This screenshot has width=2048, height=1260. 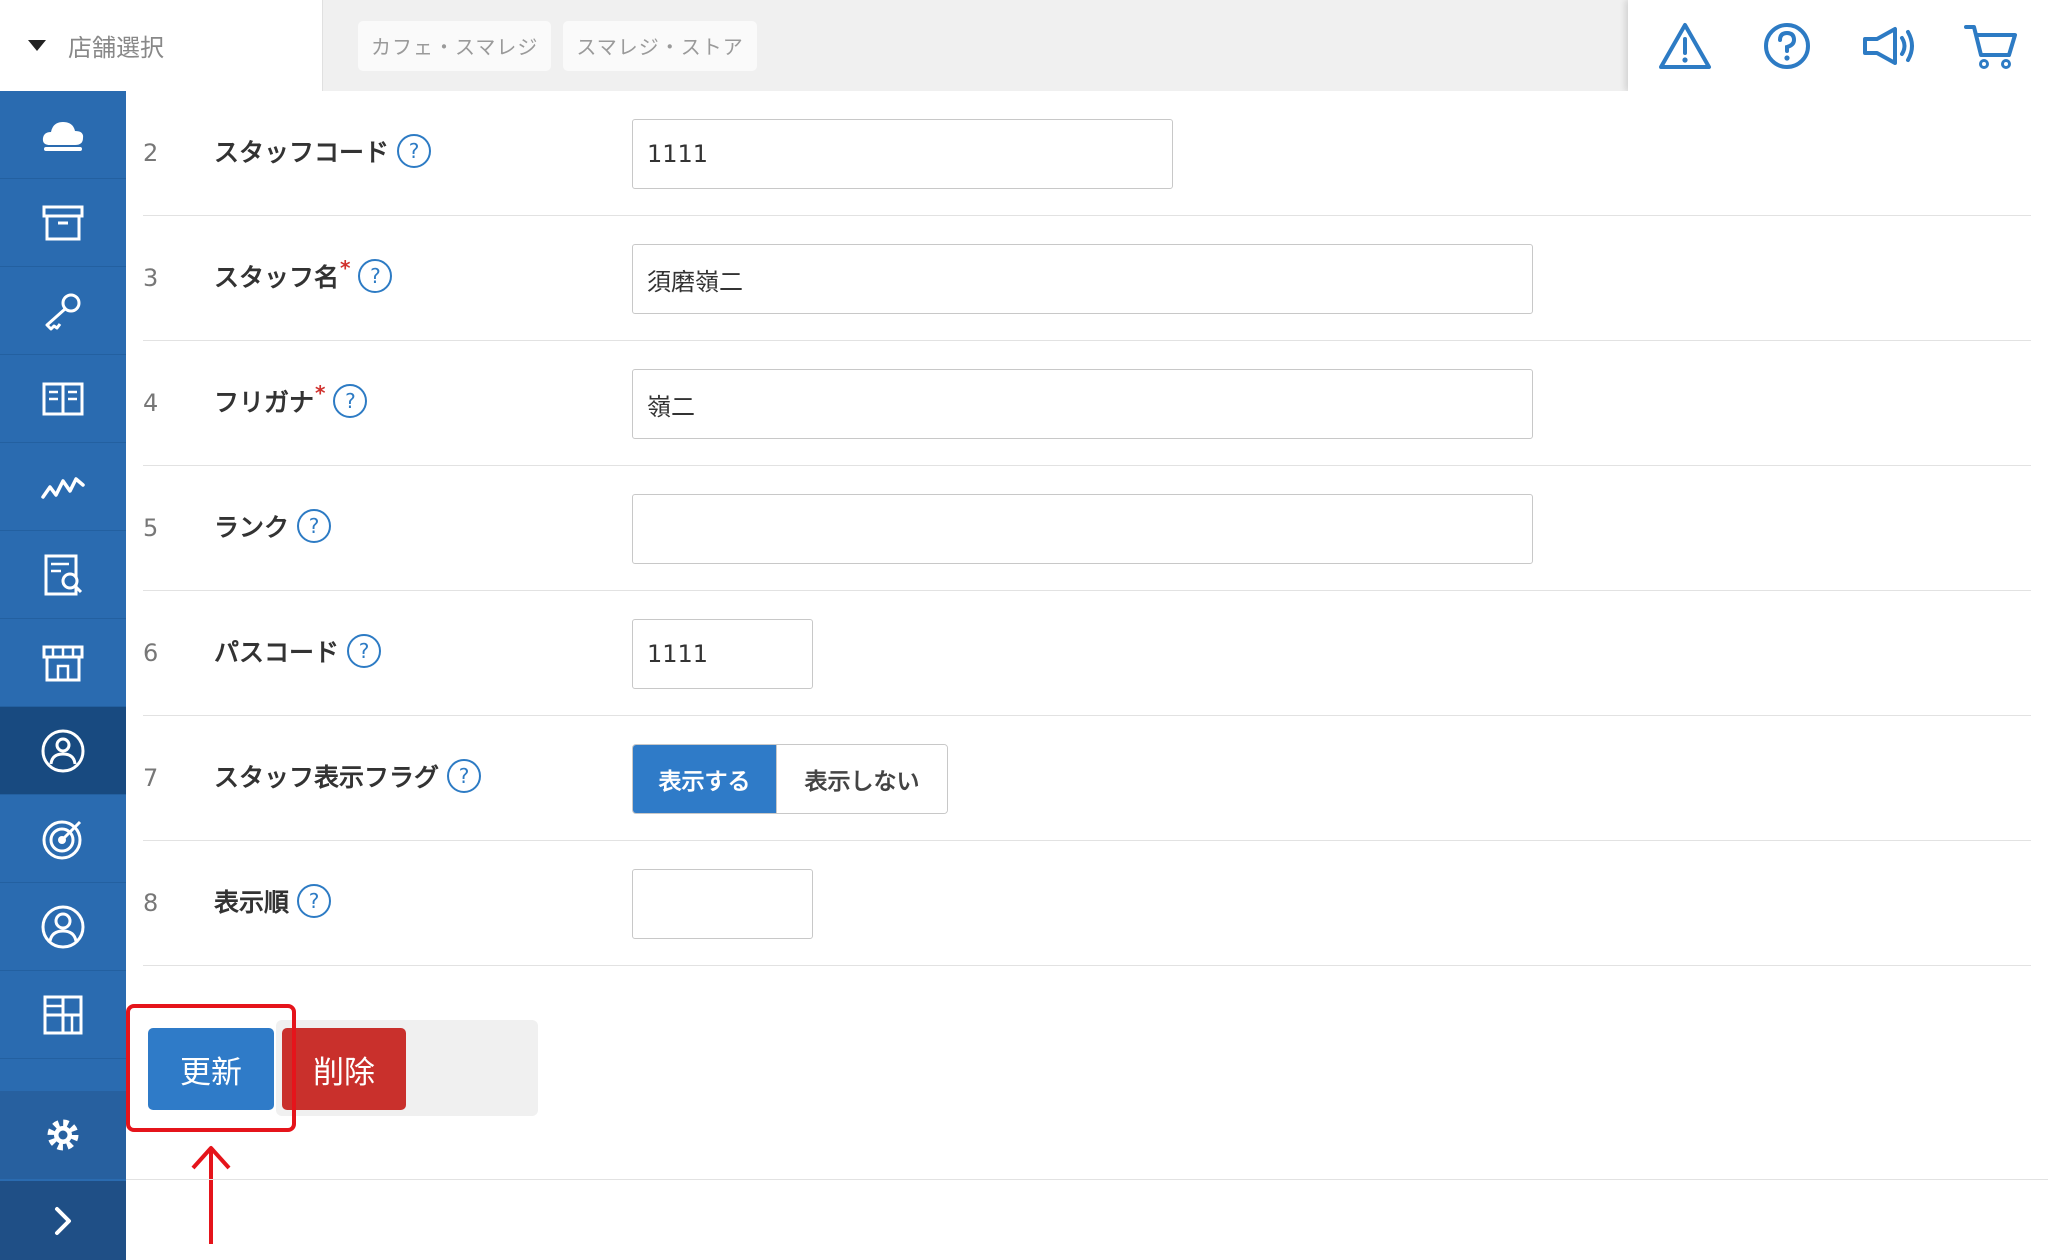 I want to click on annotation-arrow-up-icon, so click(x=211, y=1195).